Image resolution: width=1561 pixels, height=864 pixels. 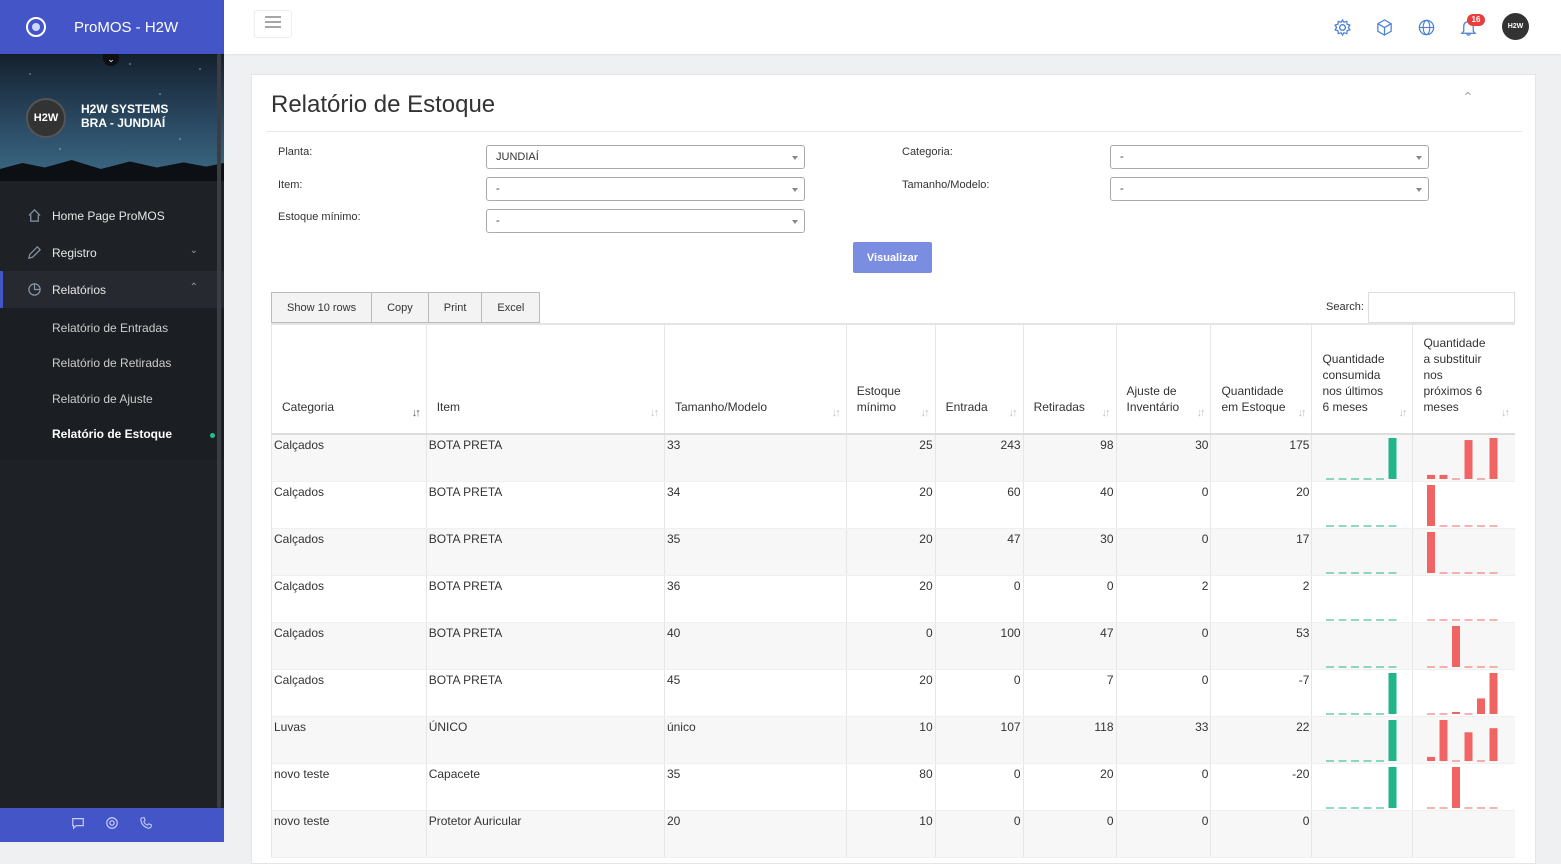 What do you see at coordinates (966, 407) in the screenshot?
I see `header-label: Entrada` at bounding box center [966, 407].